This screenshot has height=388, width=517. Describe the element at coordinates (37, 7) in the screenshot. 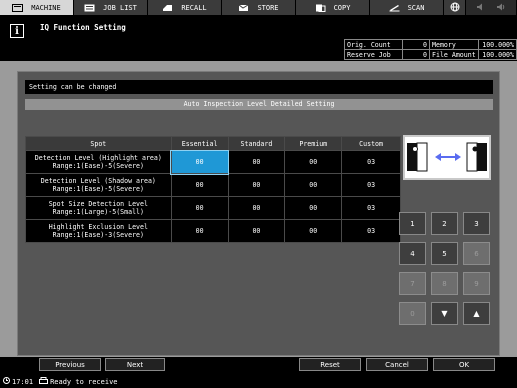

I see `tab-machine: MACHINE` at that location.